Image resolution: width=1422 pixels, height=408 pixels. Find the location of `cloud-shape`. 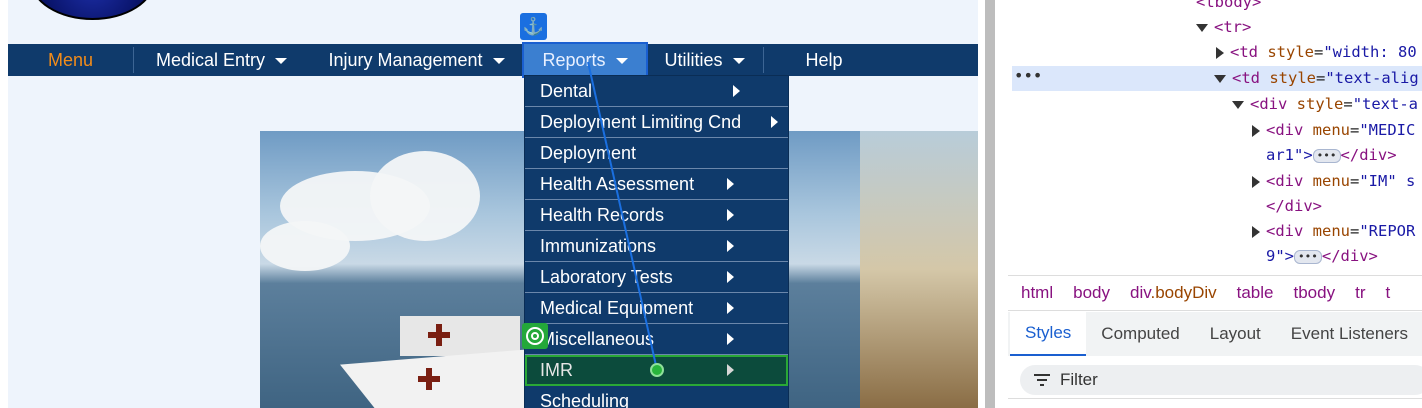

cloud-shape is located at coordinates (425, 196).